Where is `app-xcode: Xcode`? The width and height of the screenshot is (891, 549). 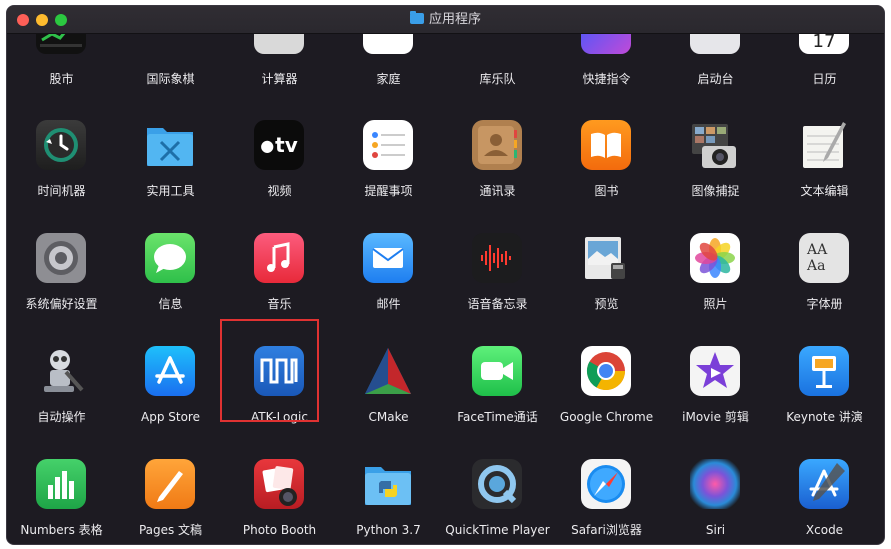
app-xcode: Xcode is located at coordinates (824, 501).